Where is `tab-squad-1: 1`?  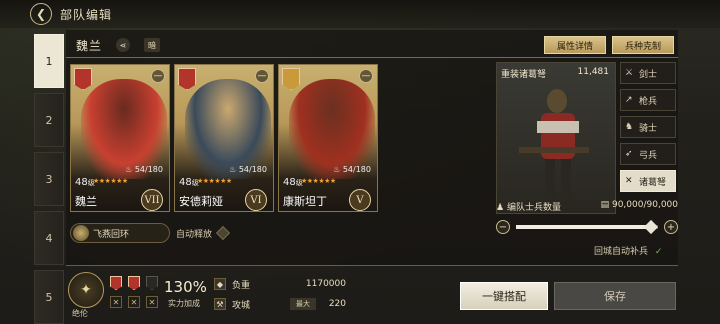
tab-squad-1: 1 is located at coordinates (49, 61).